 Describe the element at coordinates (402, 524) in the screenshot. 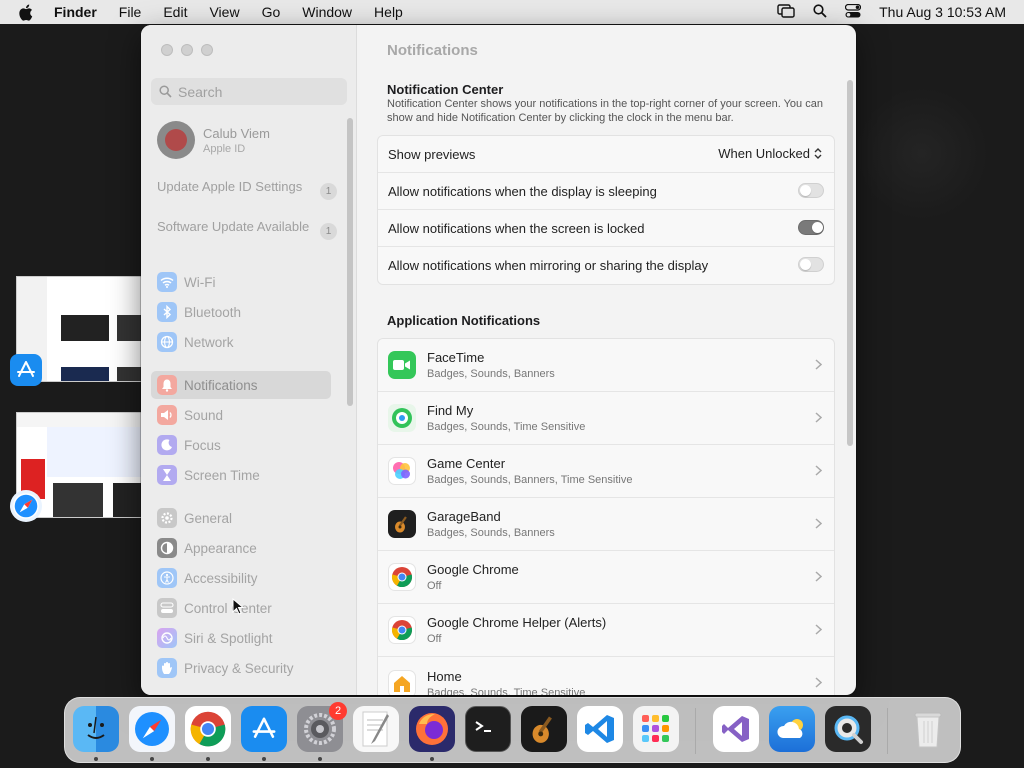

I see `garageband-icon` at that location.